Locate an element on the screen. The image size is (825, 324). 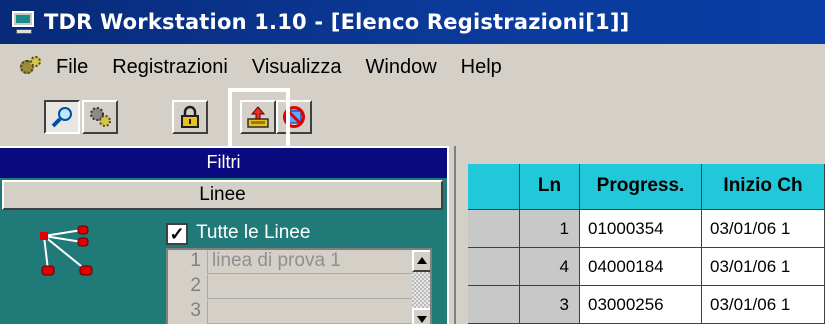
search-button is located at coordinates (62, 117).